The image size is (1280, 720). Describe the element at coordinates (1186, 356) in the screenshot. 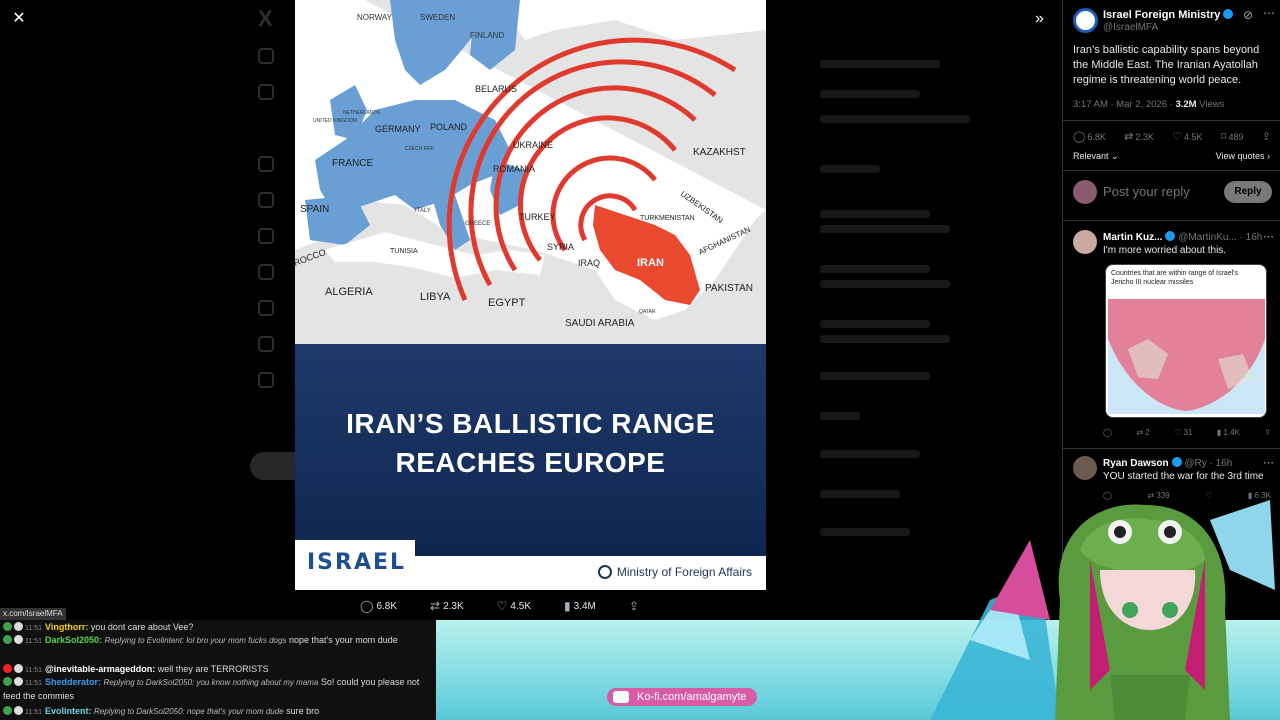

I see `embed-range-map` at that location.